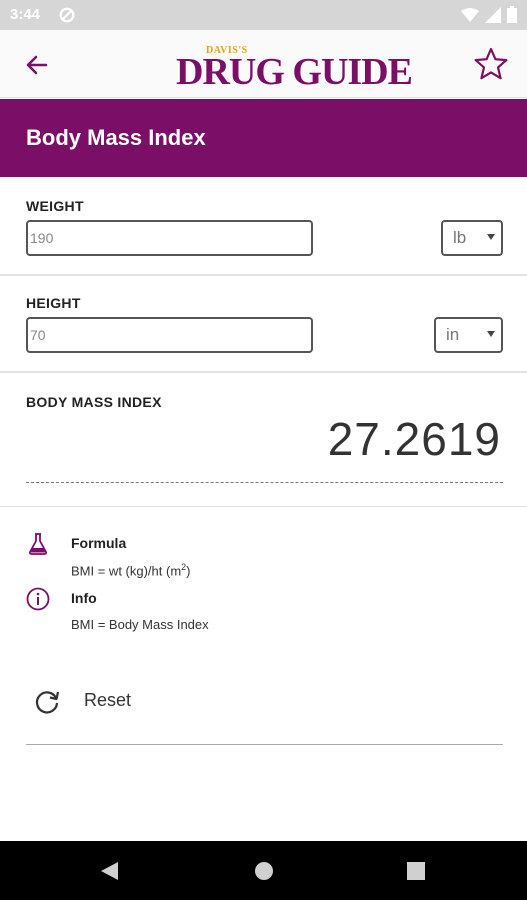  Describe the element at coordinates (493, 14) in the screenshot. I see `signal-icon` at that location.